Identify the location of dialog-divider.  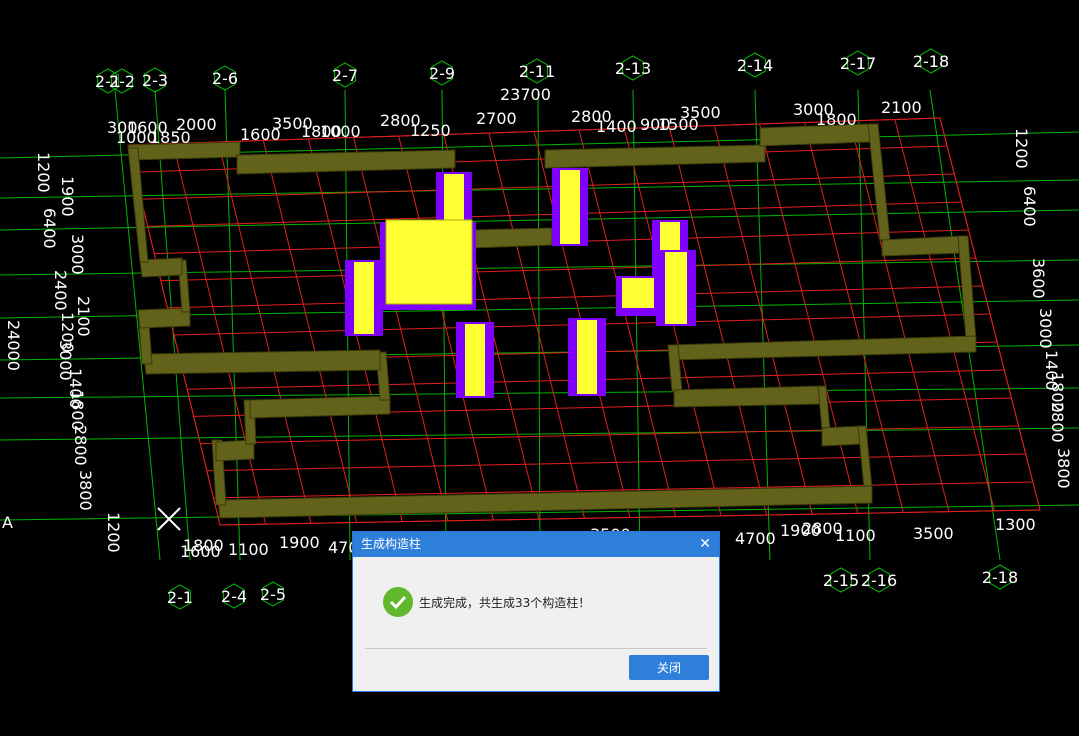
(536, 648).